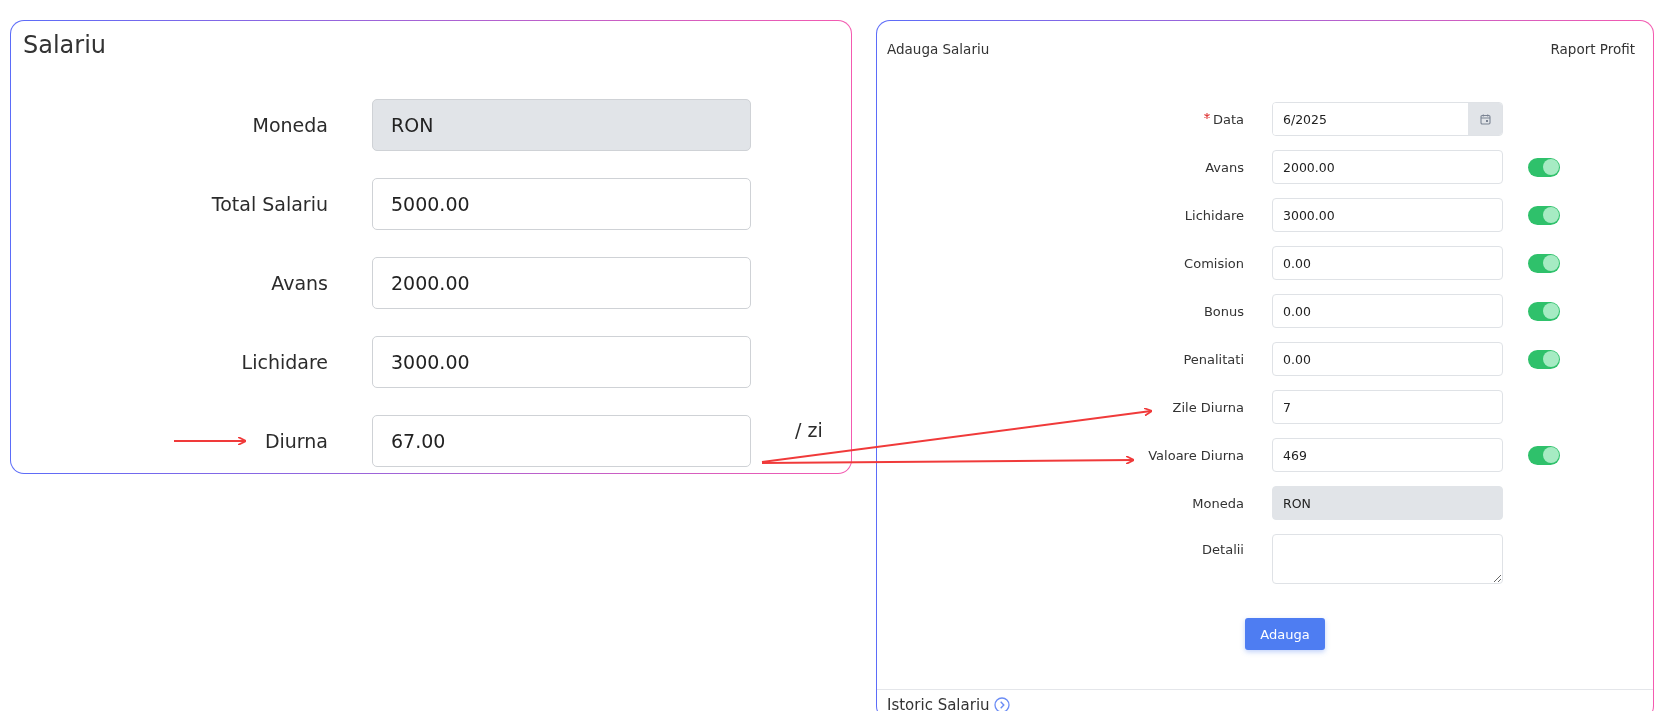 This screenshot has width=1664, height=711. Describe the element at coordinates (1387, 407) in the screenshot. I see `input-field: 7` at that location.